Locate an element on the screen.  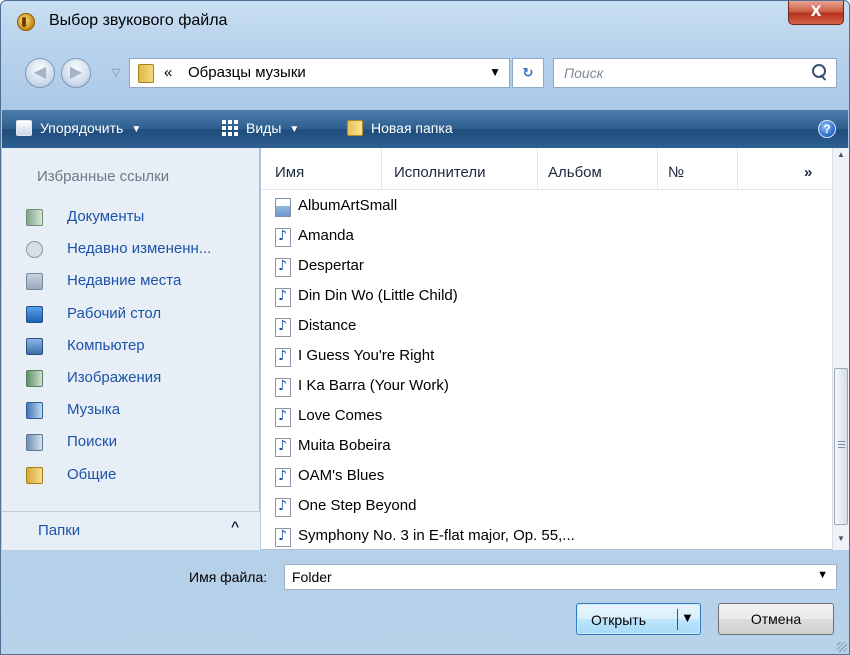
views-button: Виды ▼ is located at coordinates (260, 130).